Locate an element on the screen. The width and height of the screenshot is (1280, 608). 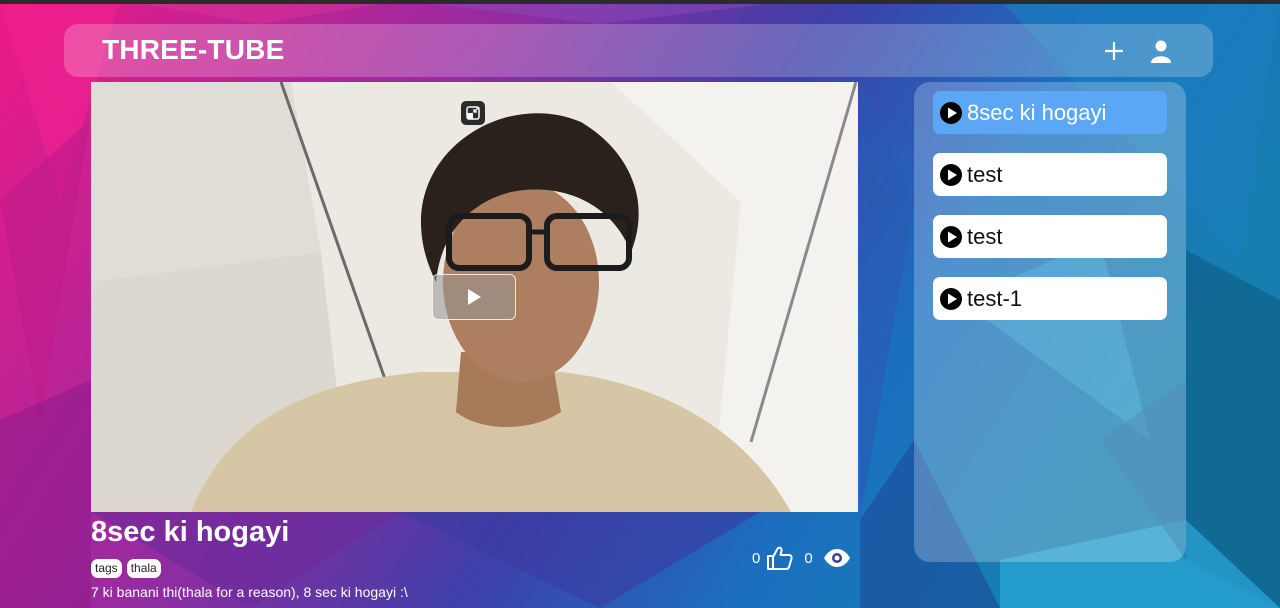
tag-list: tags thala is located at coordinates (126, 568).